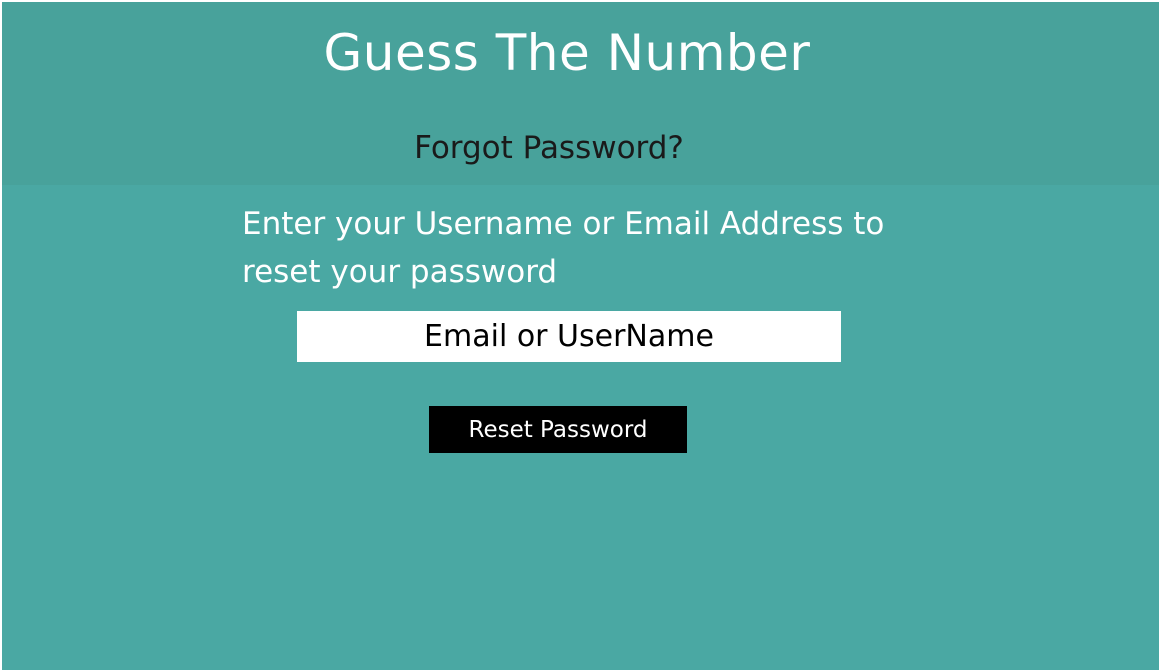 The width and height of the screenshot is (1162, 672). I want to click on page-heading: Forgot Password?, so click(549, 148).